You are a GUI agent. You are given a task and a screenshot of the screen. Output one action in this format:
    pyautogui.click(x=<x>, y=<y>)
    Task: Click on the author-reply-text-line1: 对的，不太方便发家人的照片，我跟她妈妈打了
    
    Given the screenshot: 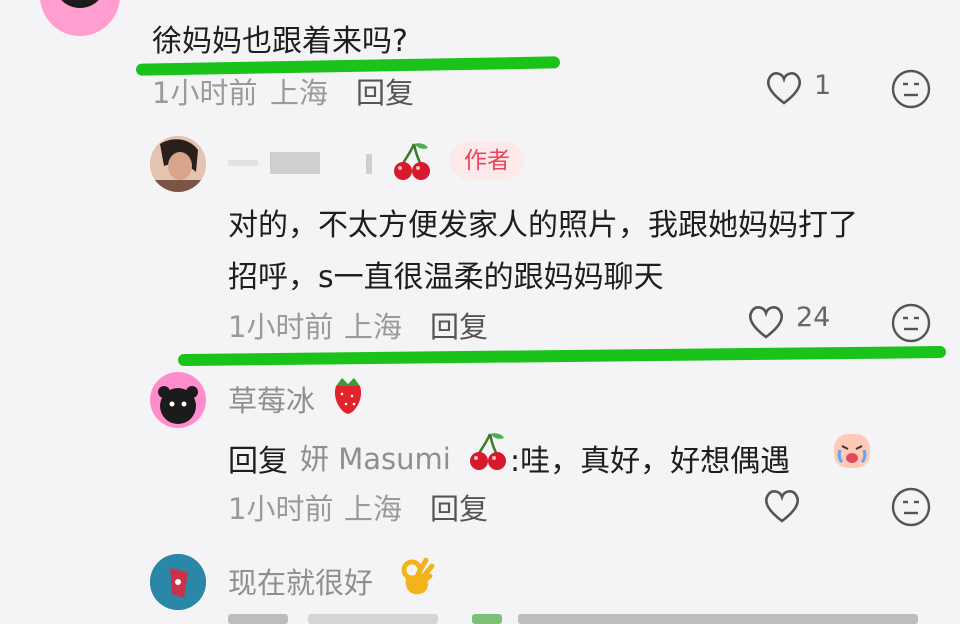 What is the action you would take?
    pyautogui.click(x=543, y=225)
    